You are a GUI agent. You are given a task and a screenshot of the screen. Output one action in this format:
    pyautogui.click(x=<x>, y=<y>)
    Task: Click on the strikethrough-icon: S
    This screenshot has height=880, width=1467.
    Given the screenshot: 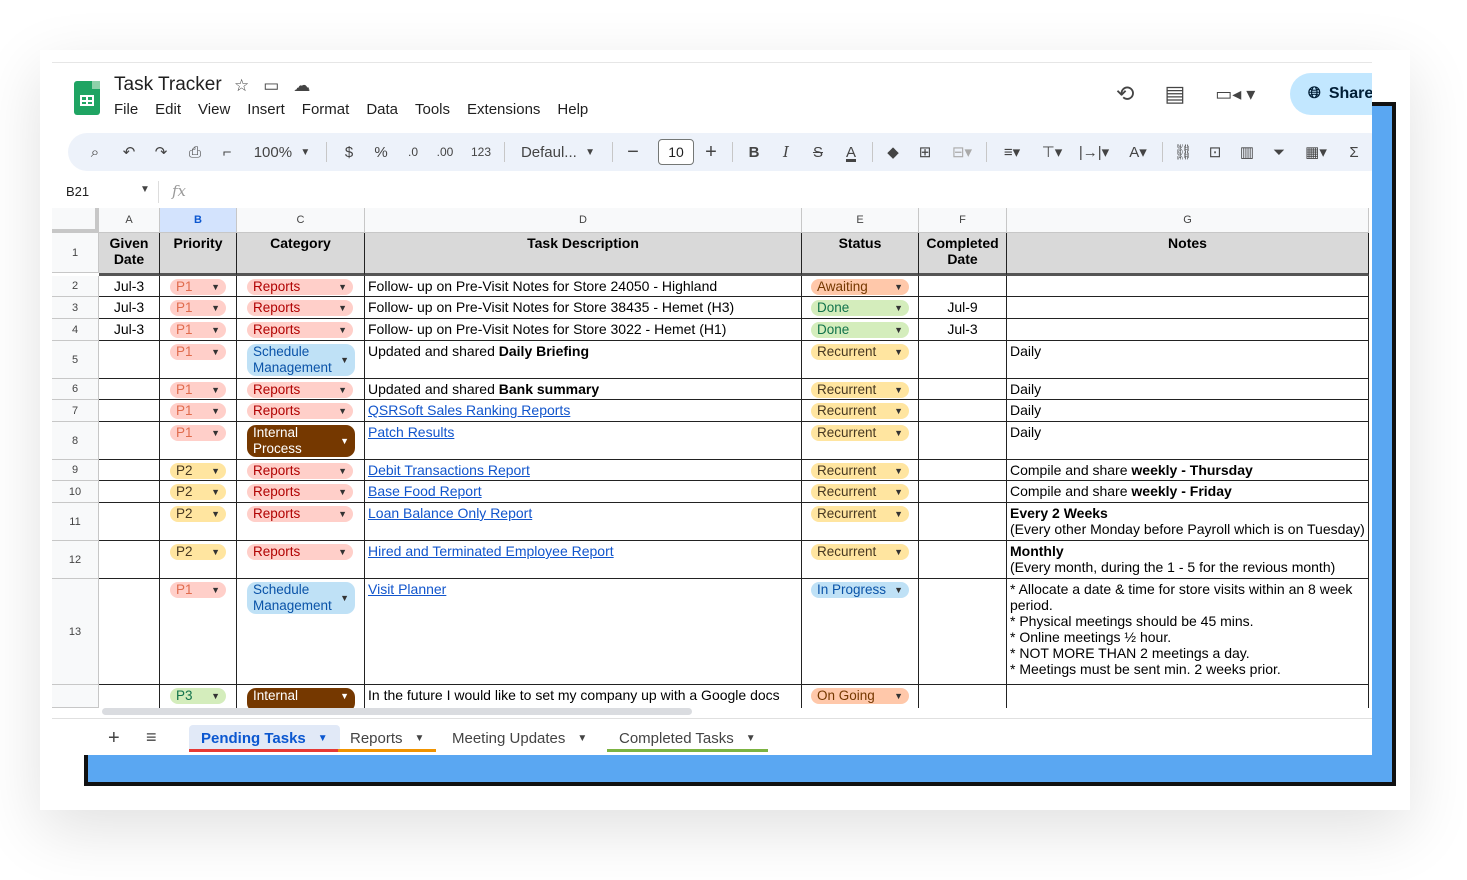 What is the action you would take?
    pyautogui.click(x=818, y=152)
    